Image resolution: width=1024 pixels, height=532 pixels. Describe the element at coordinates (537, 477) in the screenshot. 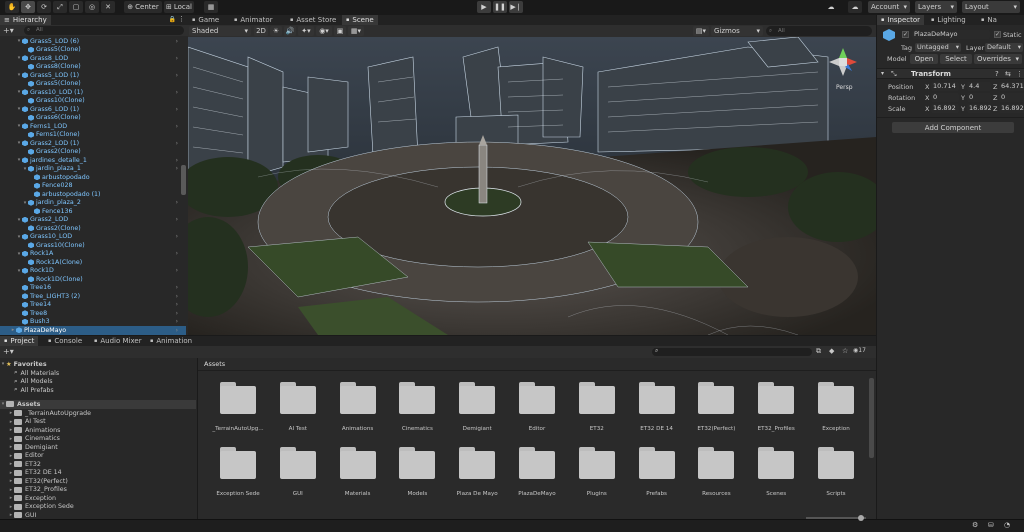

I see `asset-folder: PlazaDeMayo` at that location.